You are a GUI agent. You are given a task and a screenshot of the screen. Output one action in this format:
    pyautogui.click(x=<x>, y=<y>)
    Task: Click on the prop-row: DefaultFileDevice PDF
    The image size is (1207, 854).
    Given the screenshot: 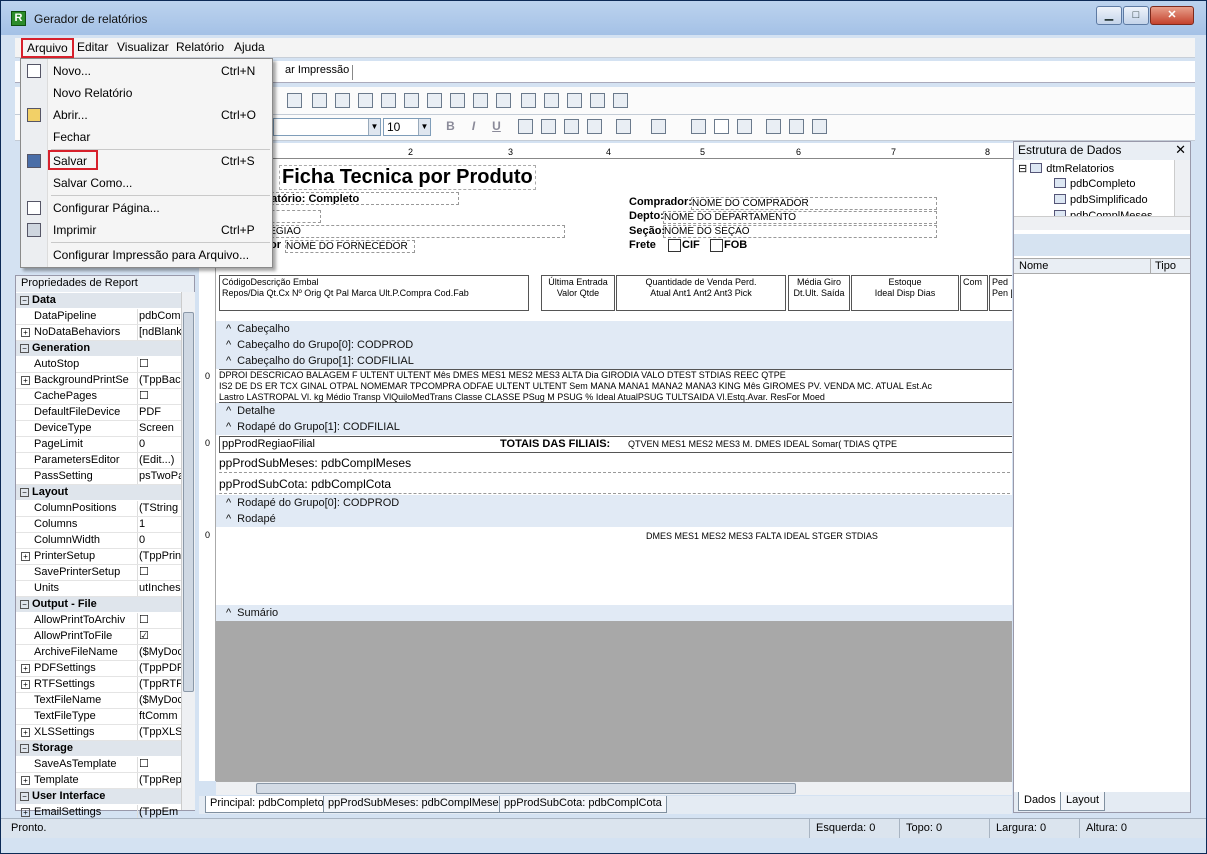 What is the action you would take?
    pyautogui.click(x=98, y=413)
    